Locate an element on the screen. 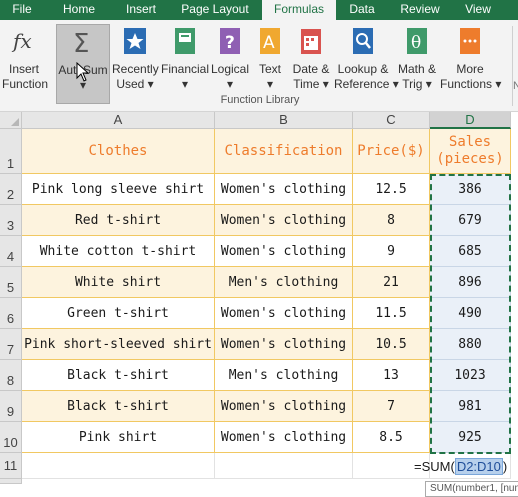  select-all-corner is located at coordinates (11, 120).